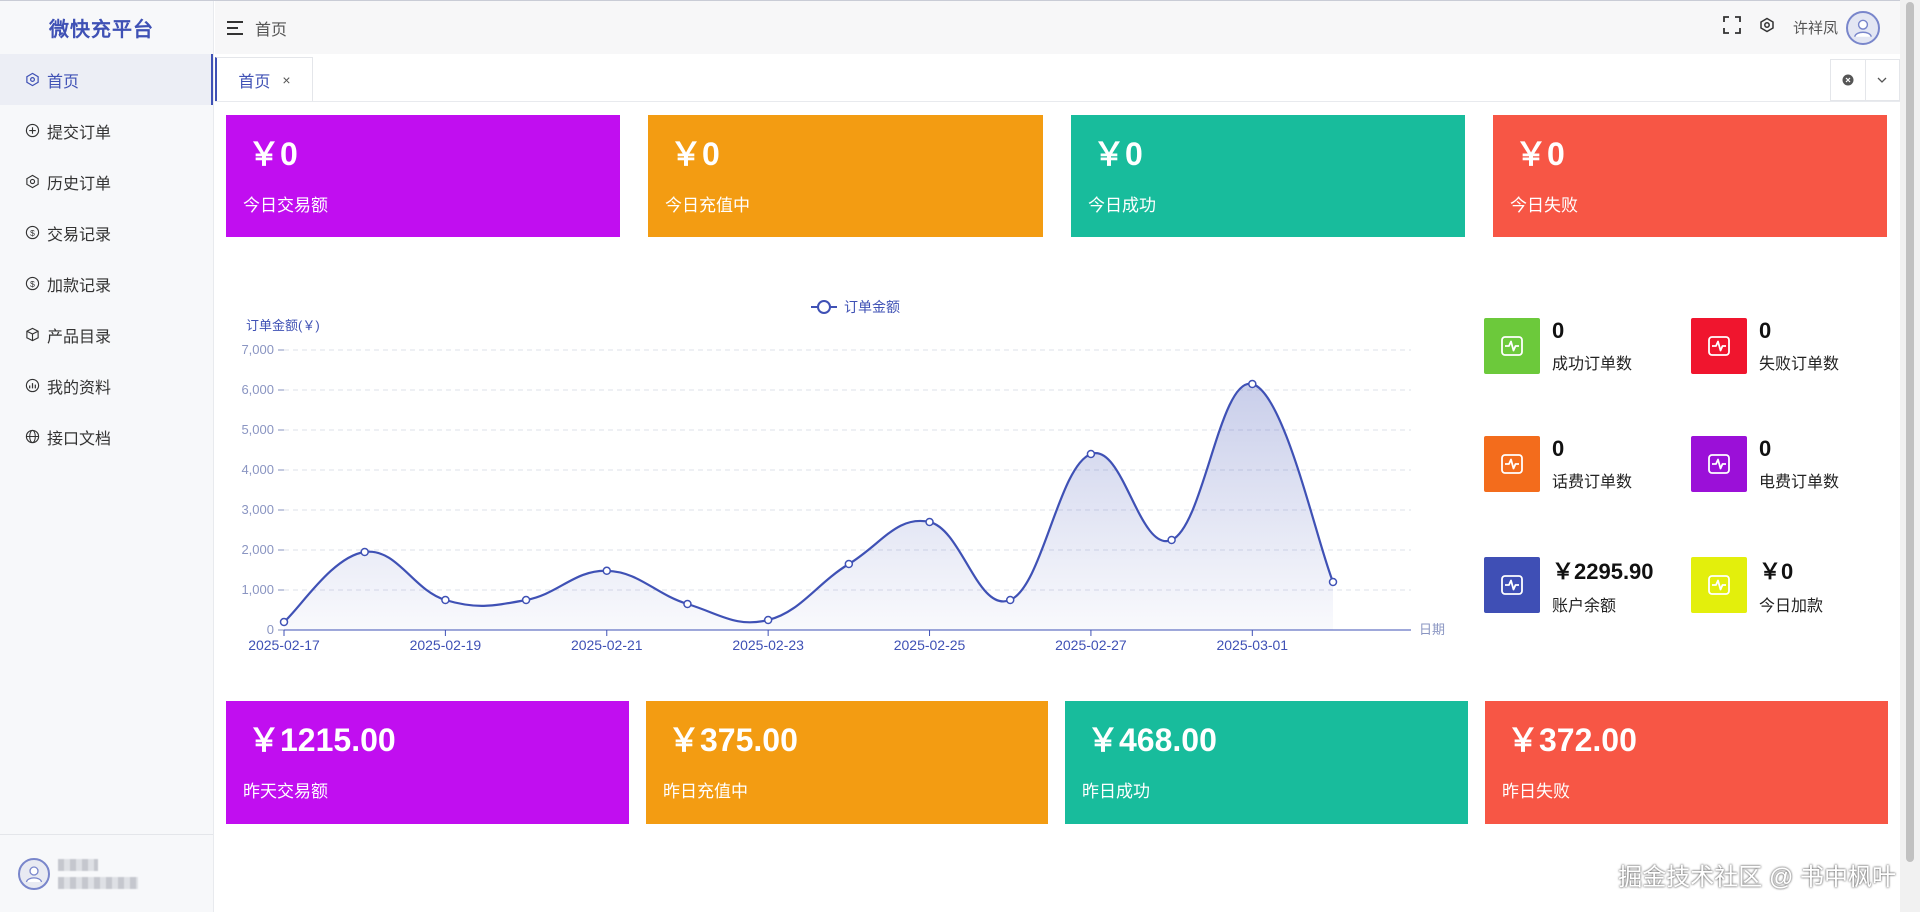  What do you see at coordinates (32, 335) in the screenshot?
I see `cube-icon` at bounding box center [32, 335].